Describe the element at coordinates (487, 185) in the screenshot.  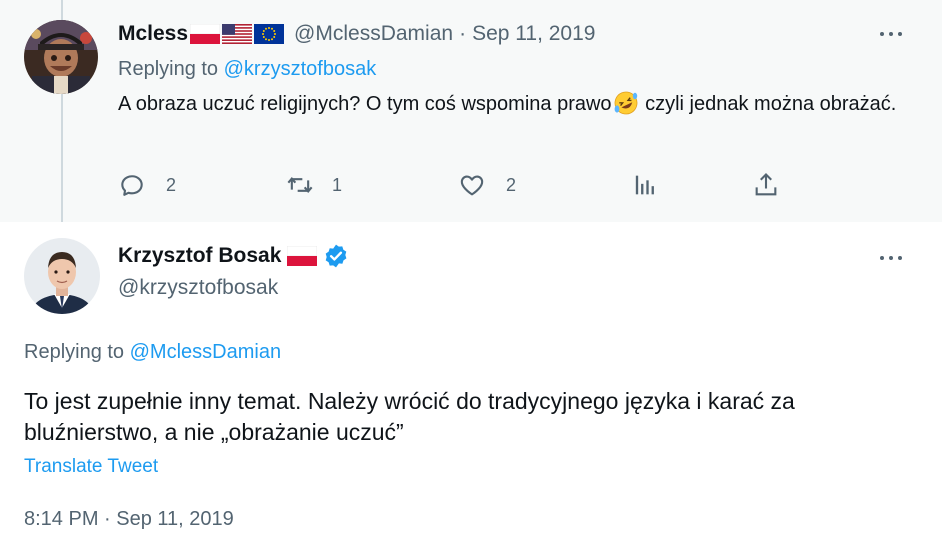
I see `like-button: 2` at that location.